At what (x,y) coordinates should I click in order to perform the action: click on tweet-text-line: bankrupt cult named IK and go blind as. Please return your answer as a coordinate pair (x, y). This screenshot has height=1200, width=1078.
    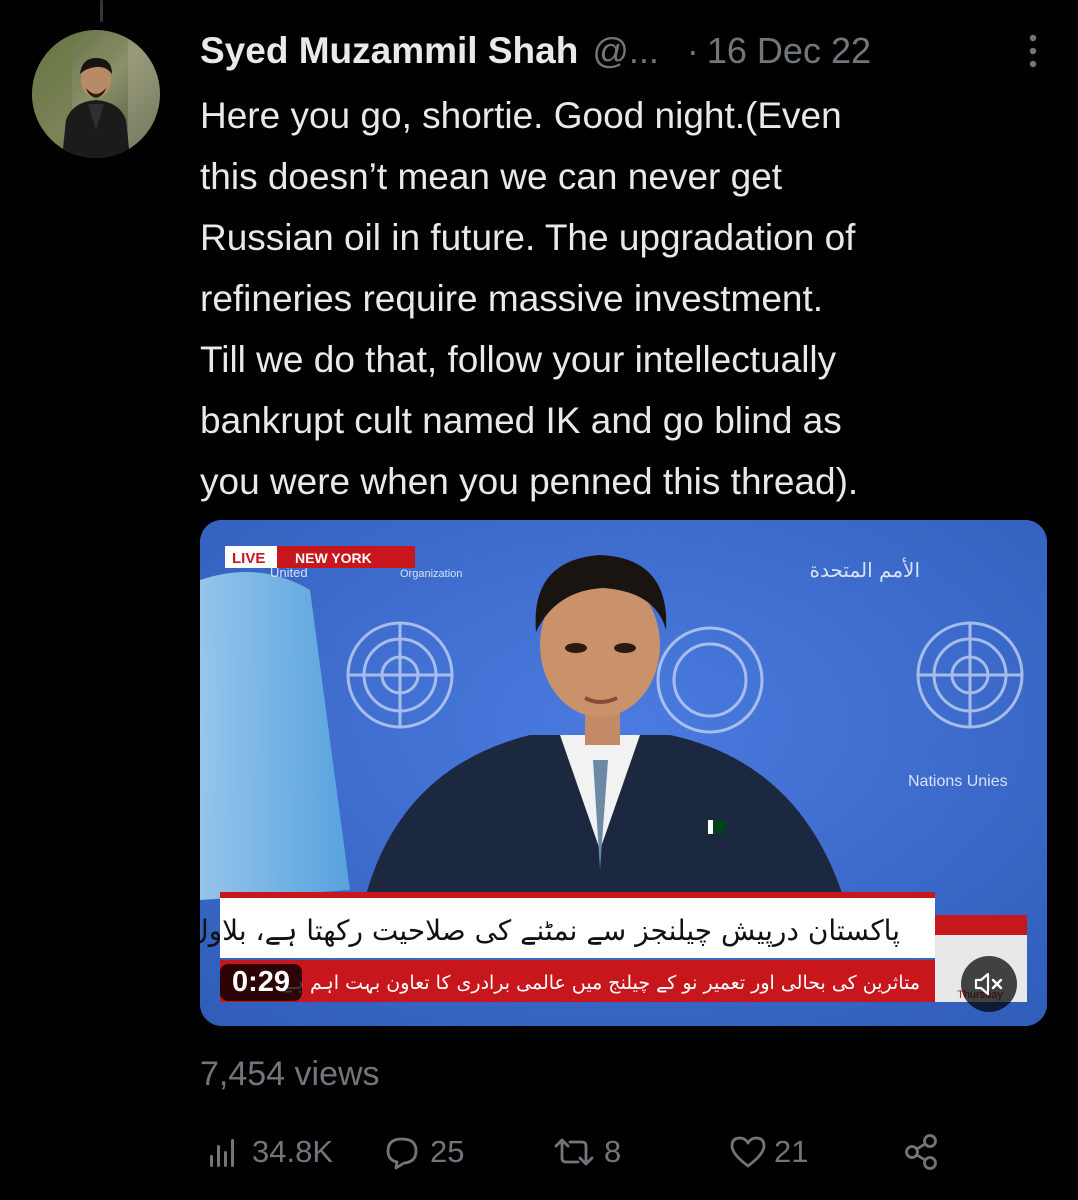
    Looking at the image, I should click on (521, 420).